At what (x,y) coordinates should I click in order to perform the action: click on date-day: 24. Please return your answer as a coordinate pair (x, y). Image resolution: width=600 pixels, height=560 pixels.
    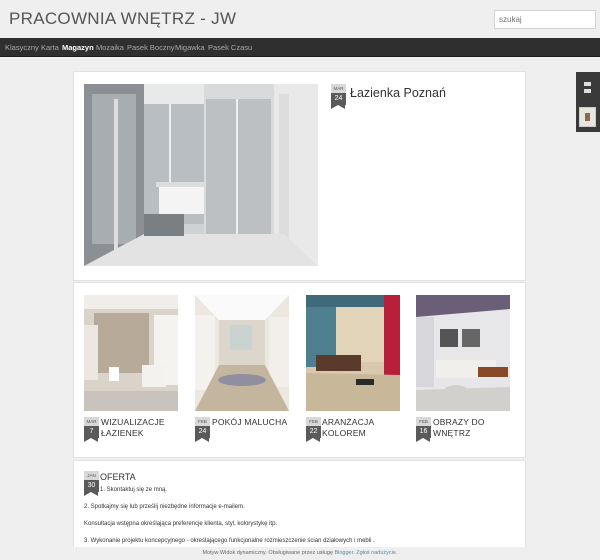
    Looking at the image, I should click on (338, 98).